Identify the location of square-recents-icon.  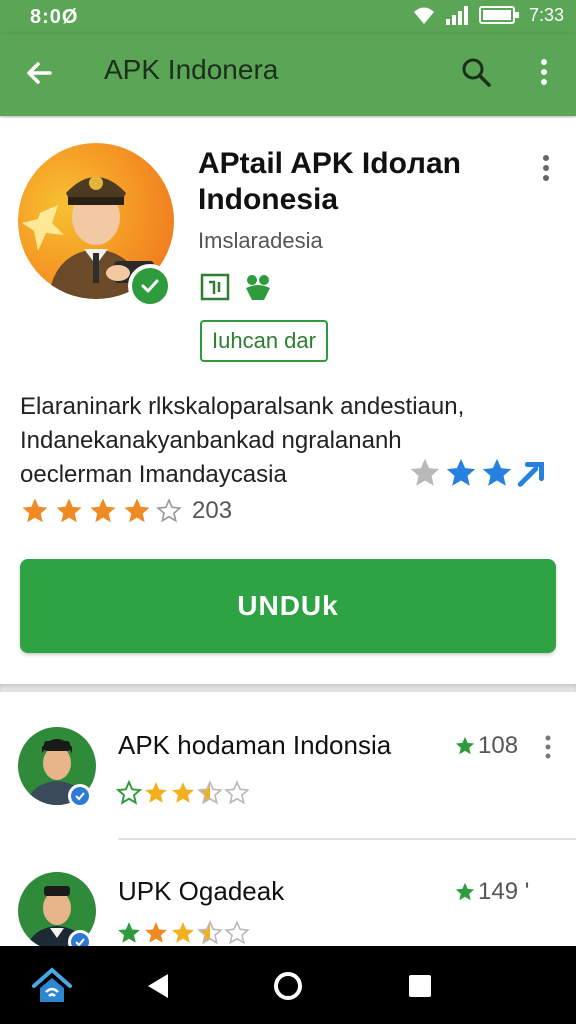
(420, 986).